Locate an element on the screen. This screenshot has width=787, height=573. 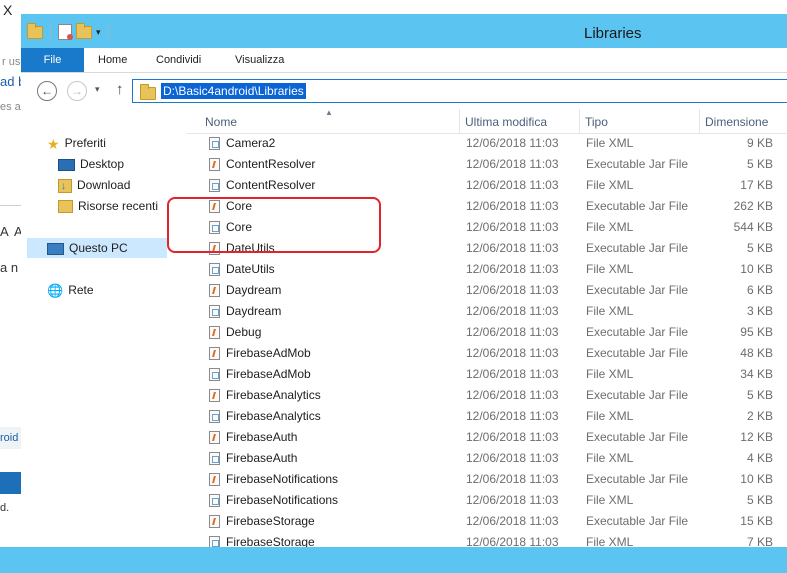
column-header-type: Tipo is located at coordinates (640, 121).